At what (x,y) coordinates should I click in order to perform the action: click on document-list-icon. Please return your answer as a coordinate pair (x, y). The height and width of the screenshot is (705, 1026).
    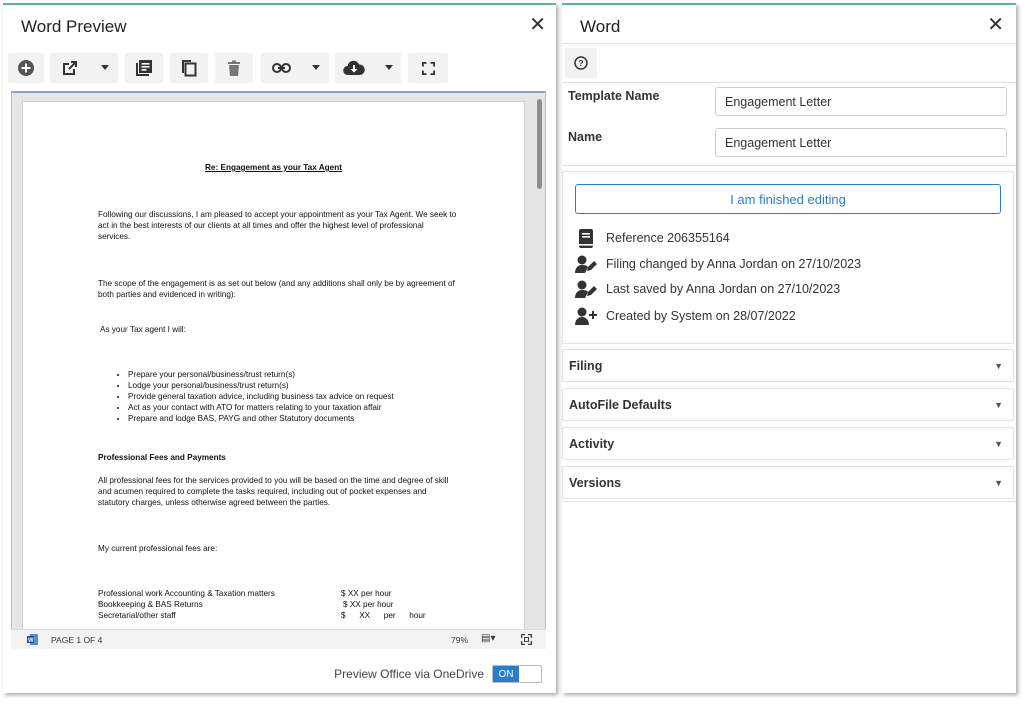
    Looking at the image, I should click on (144, 68).